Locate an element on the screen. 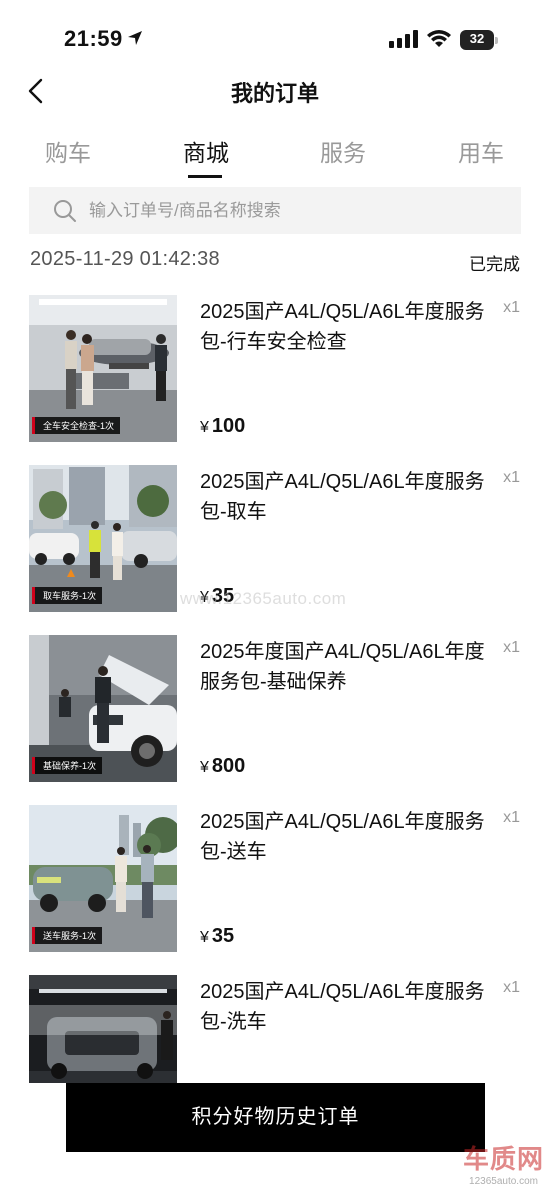 This screenshot has height=1195, width=550. item-price: ¥35 is located at coordinates (217, 936).